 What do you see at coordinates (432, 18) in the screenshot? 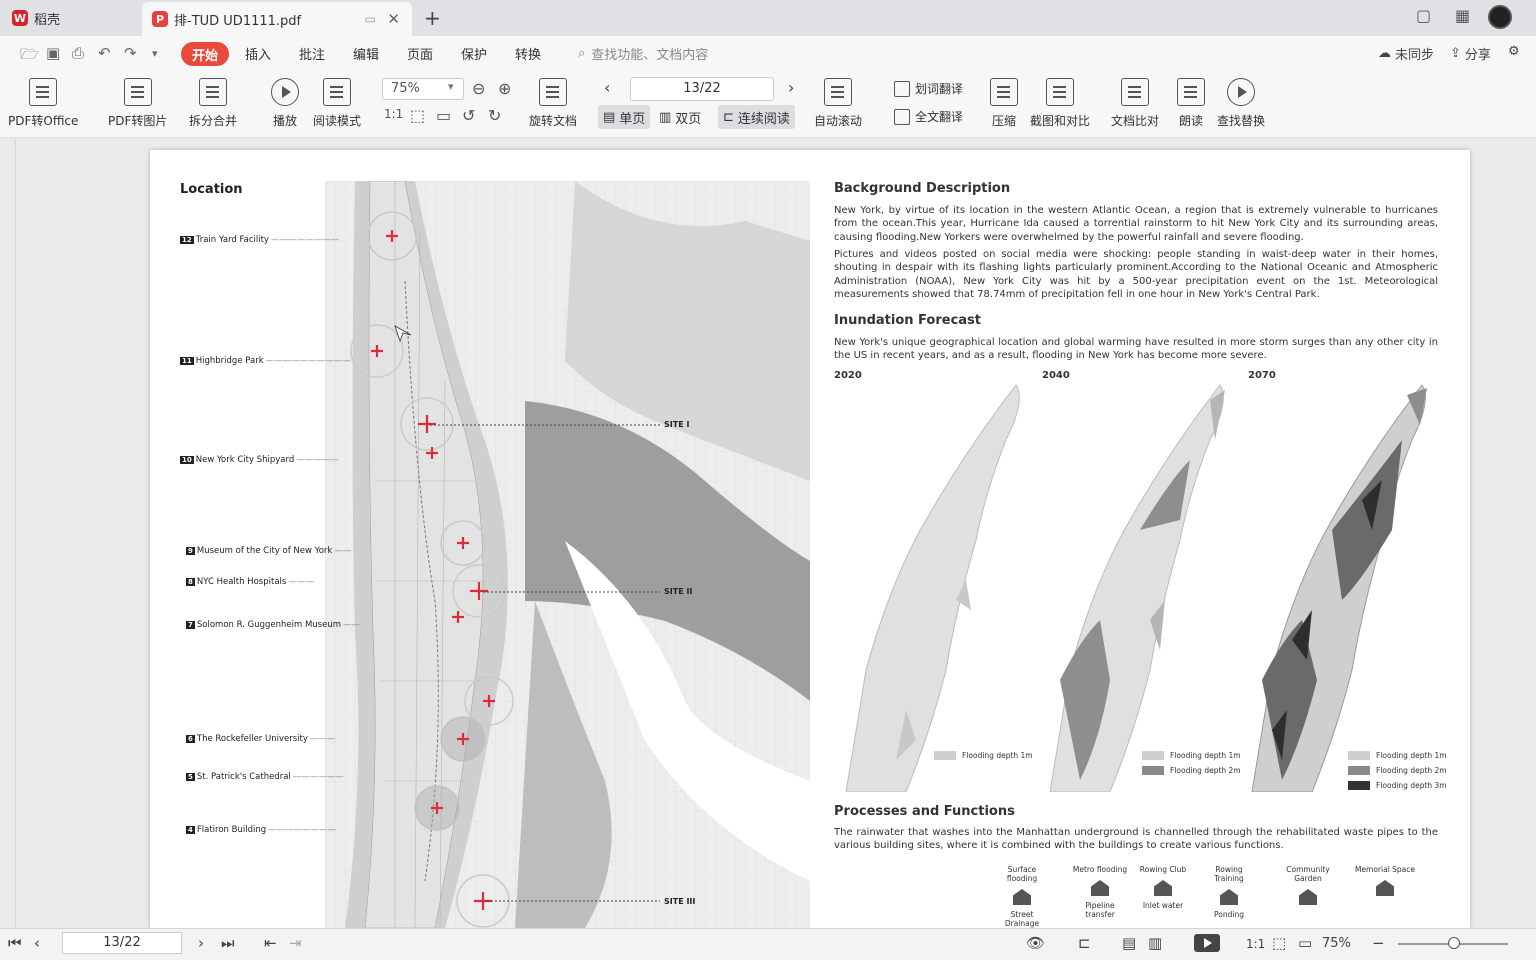
I see `add-tab-button: +` at bounding box center [432, 18].